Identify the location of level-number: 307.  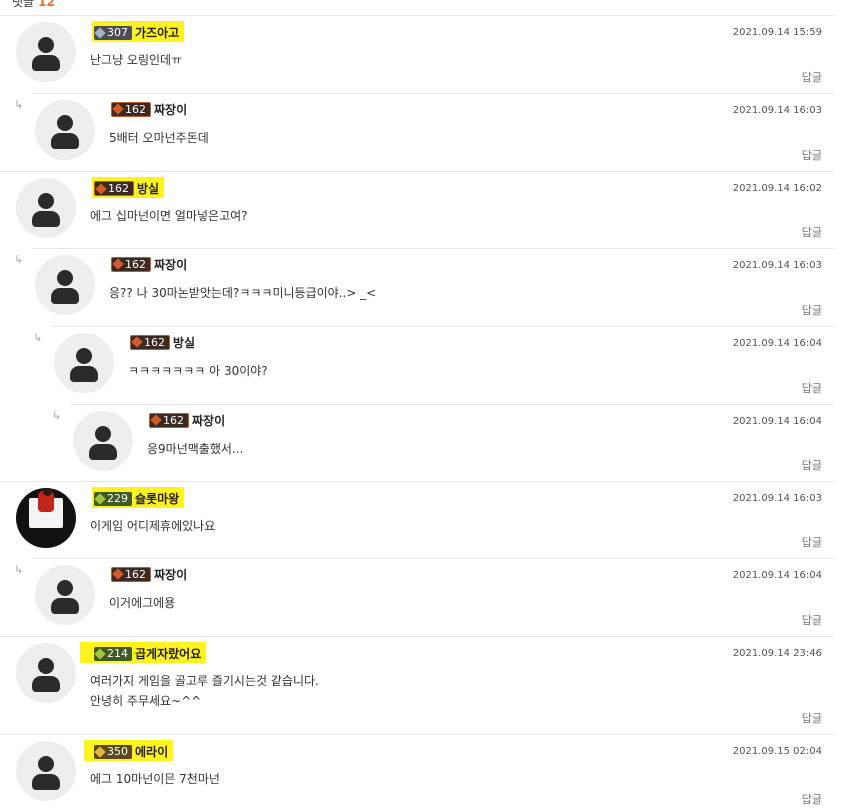
(117, 32).